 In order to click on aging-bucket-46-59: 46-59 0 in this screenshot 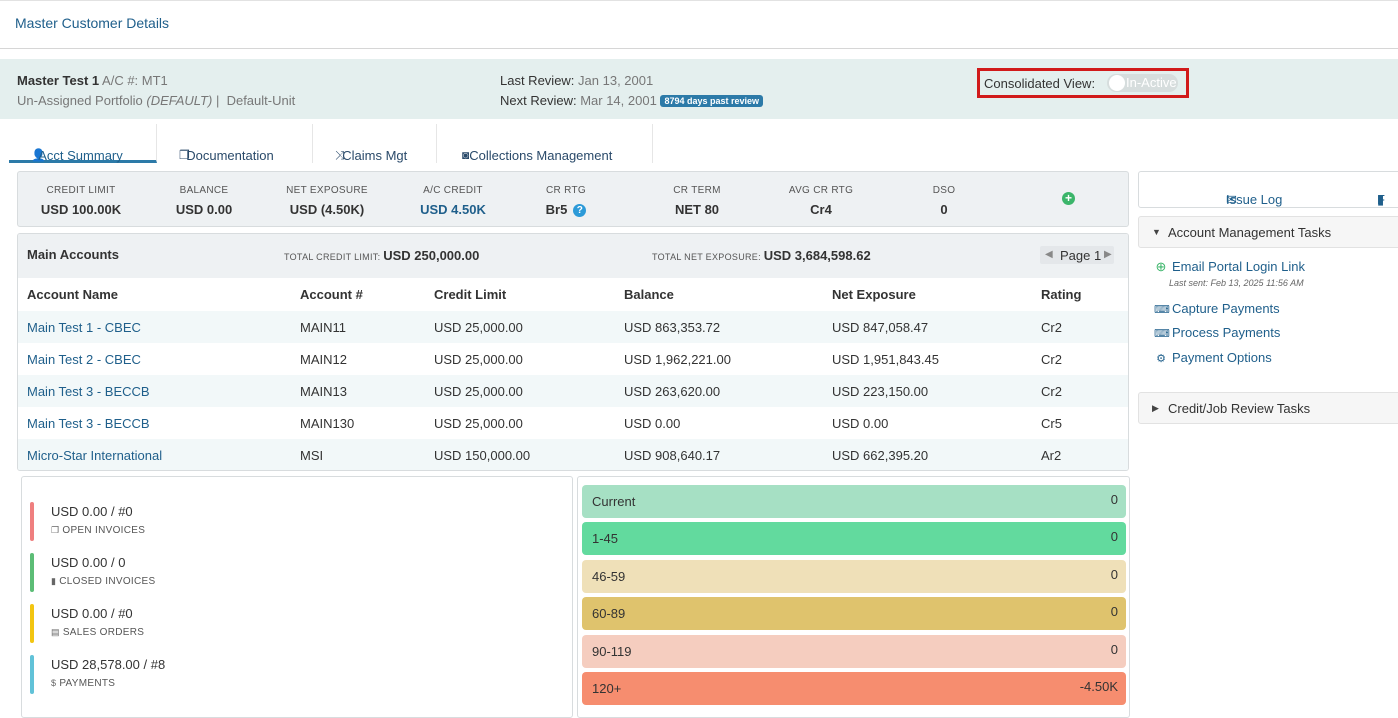, I will do `click(854, 576)`.